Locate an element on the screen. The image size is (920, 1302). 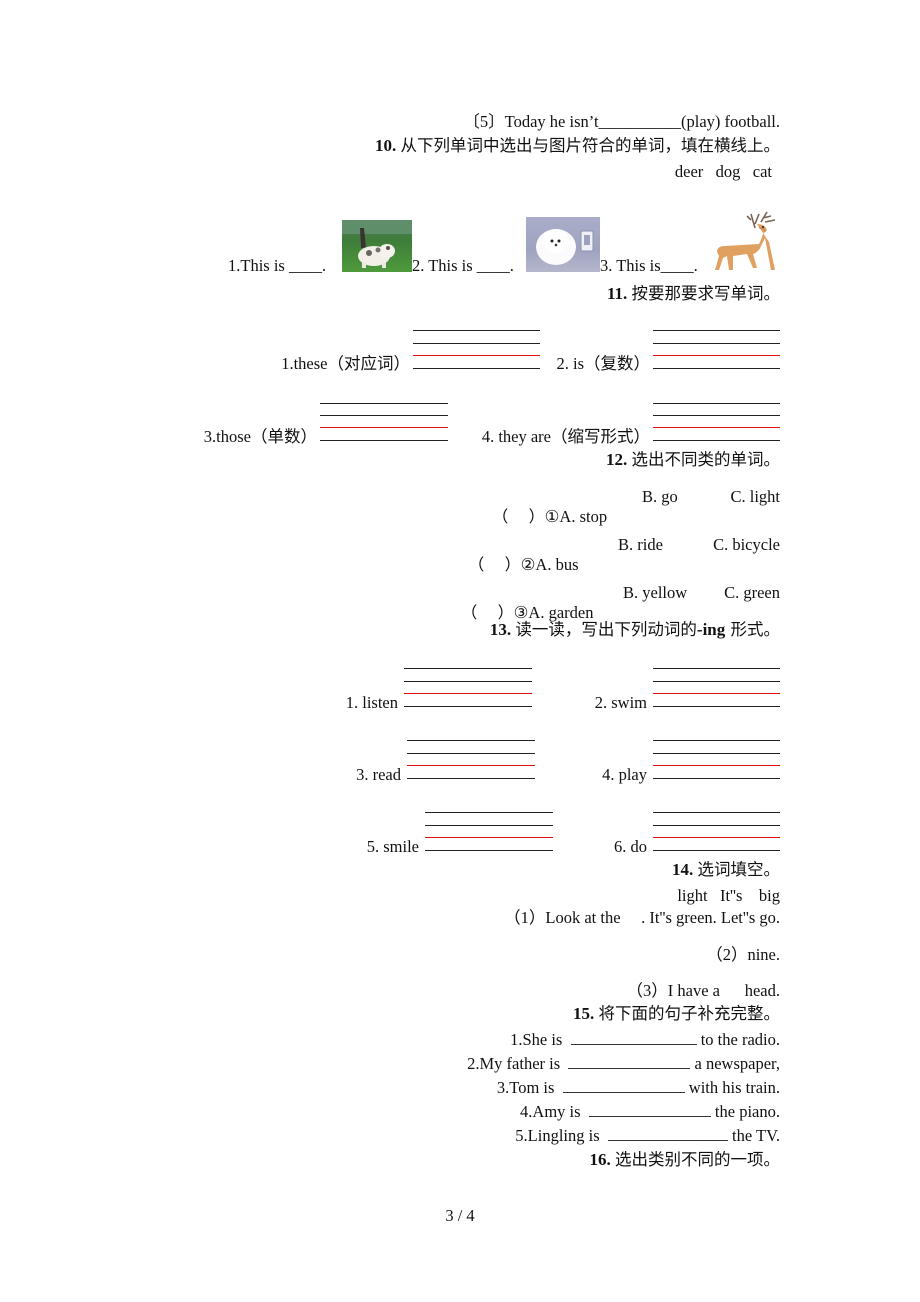
q15-instruction: 将下面的句子补充完整。 is located at coordinates (689, 1013).